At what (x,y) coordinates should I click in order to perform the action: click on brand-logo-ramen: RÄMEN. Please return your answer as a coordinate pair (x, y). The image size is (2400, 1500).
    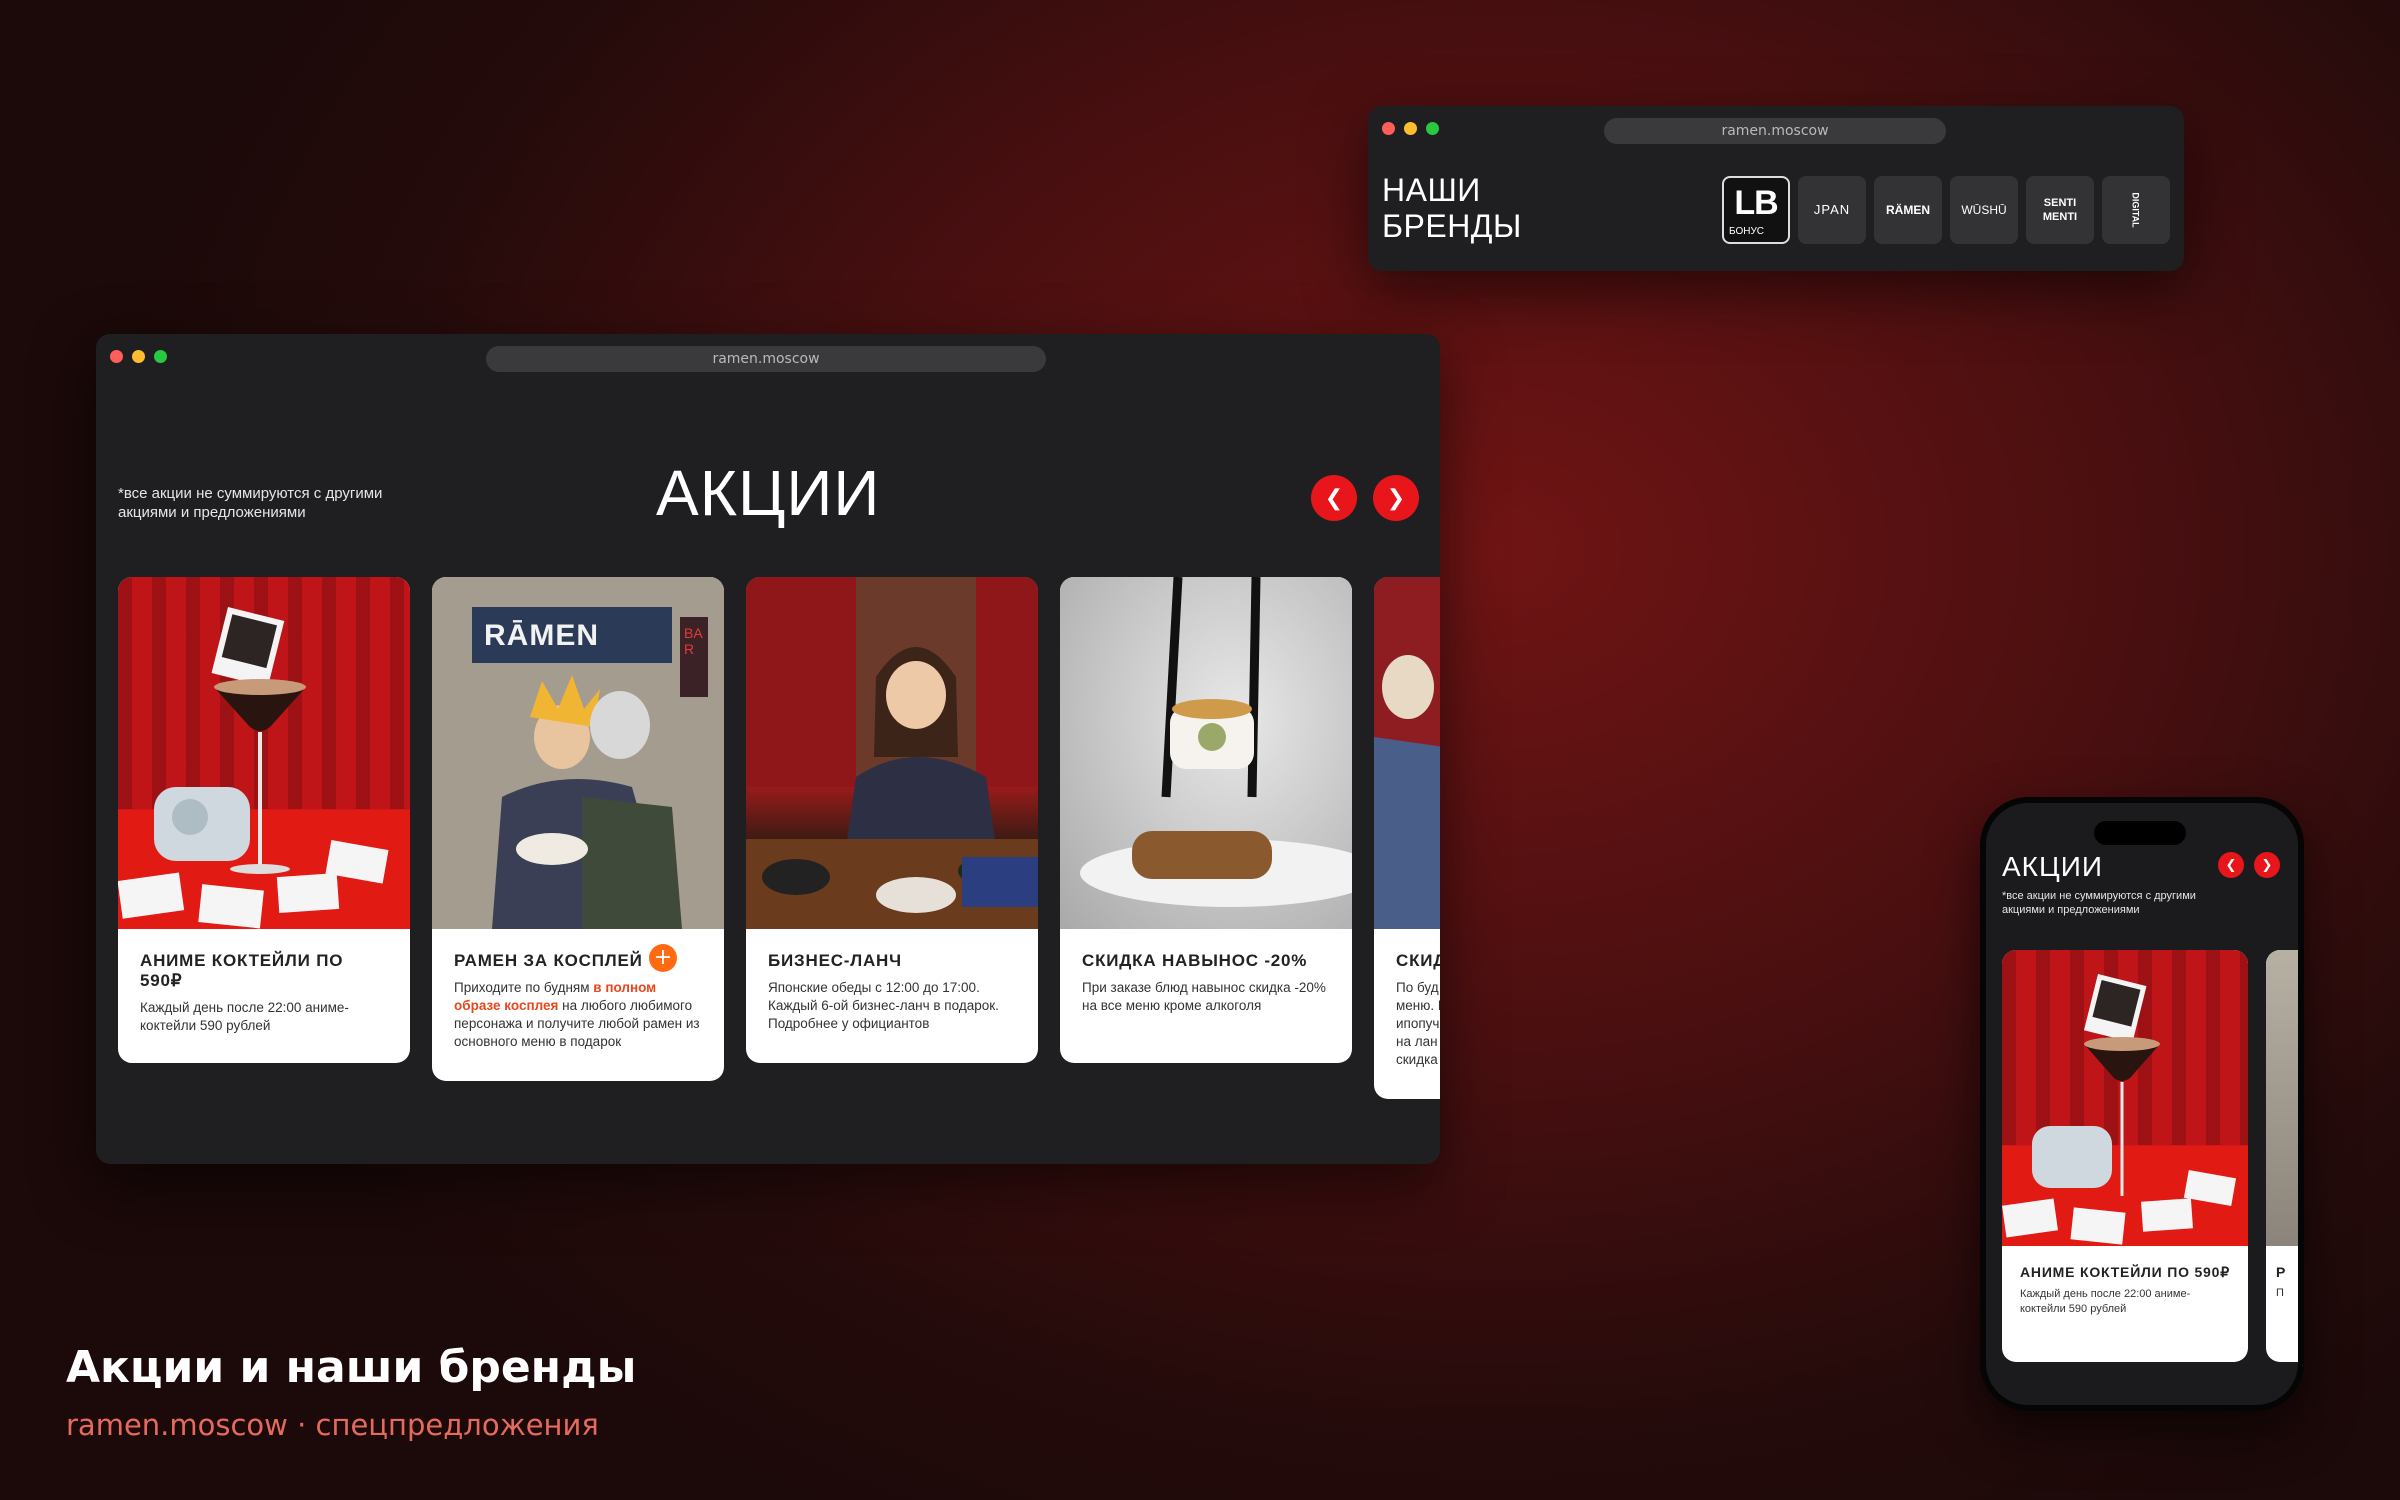
    Looking at the image, I should click on (1908, 210).